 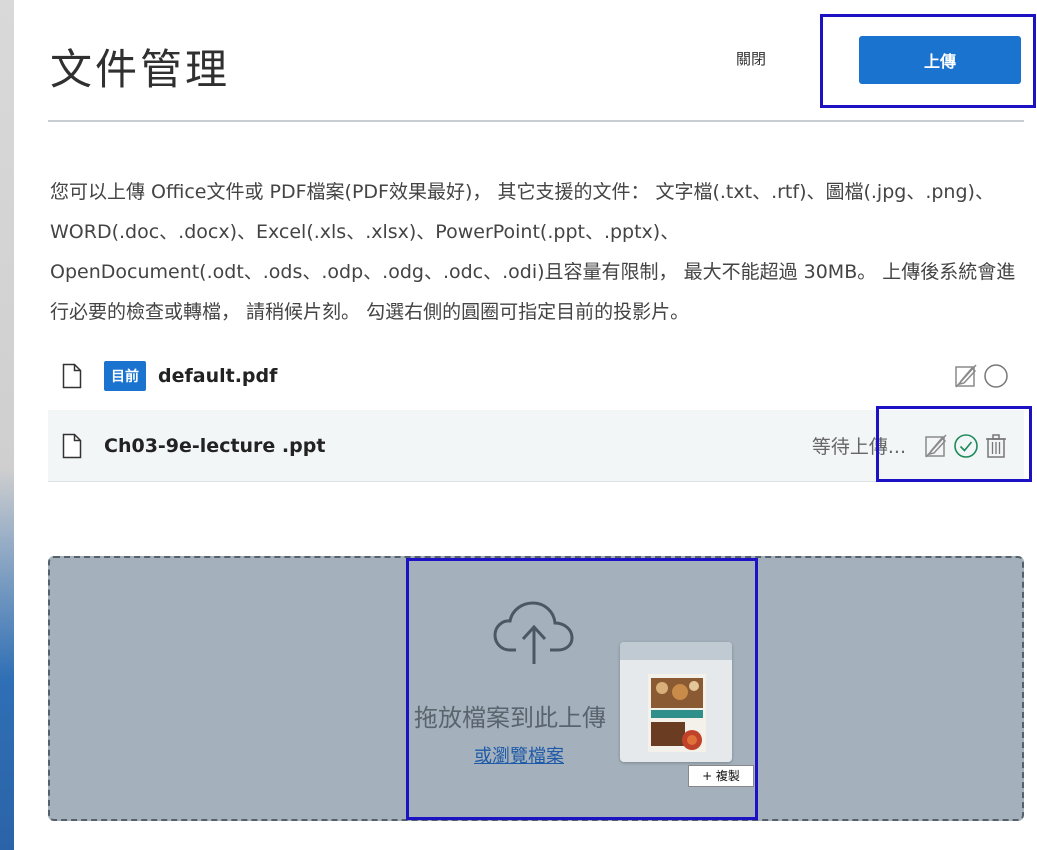 I want to click on edit-disabled-icon, so click(x=966, y=376).